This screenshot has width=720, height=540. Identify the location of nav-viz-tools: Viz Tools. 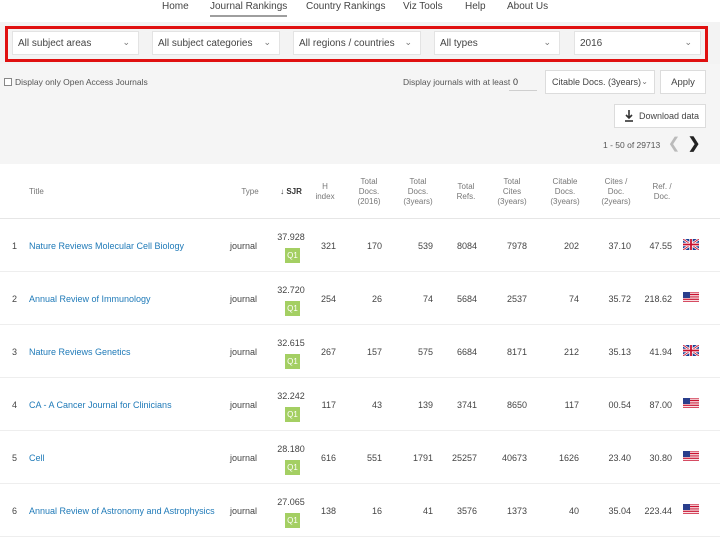
(423, 6).